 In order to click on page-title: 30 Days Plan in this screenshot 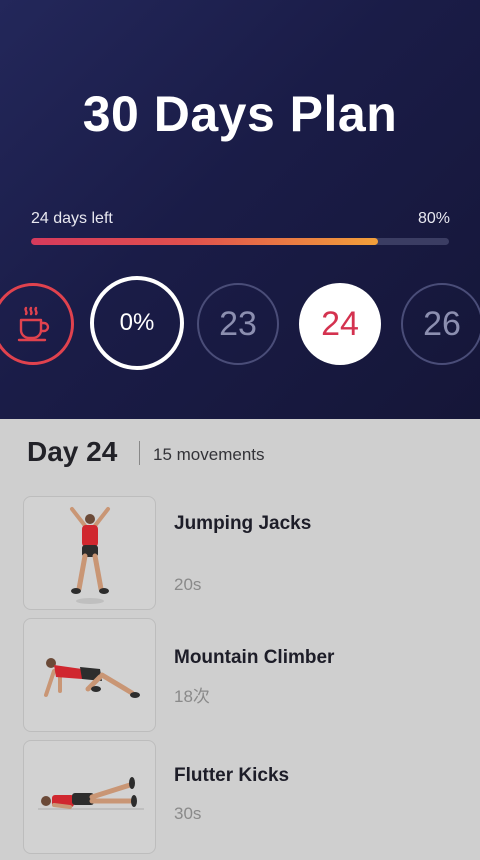, I will do `click(240, 114)`.